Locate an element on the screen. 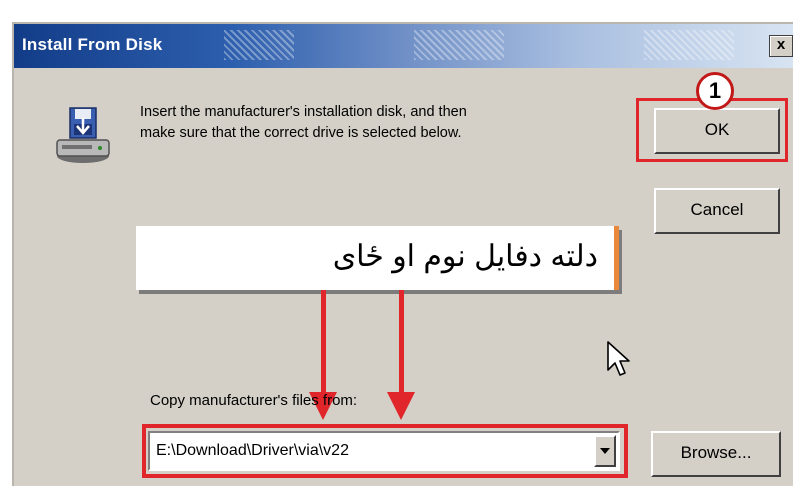 The height and width of the screenshot is (486, 793). mouse-pointer-icon is located at coordinates (618, 358).